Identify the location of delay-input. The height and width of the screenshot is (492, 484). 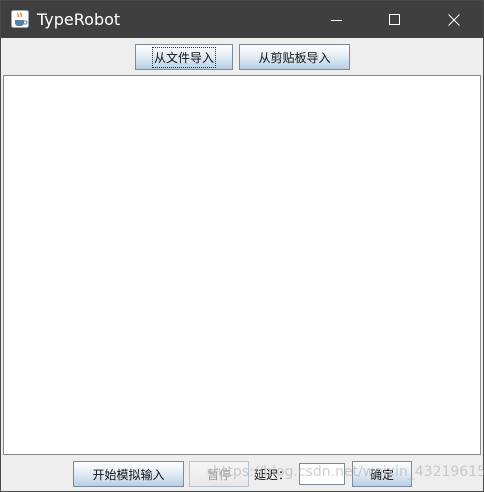
(322, 474).